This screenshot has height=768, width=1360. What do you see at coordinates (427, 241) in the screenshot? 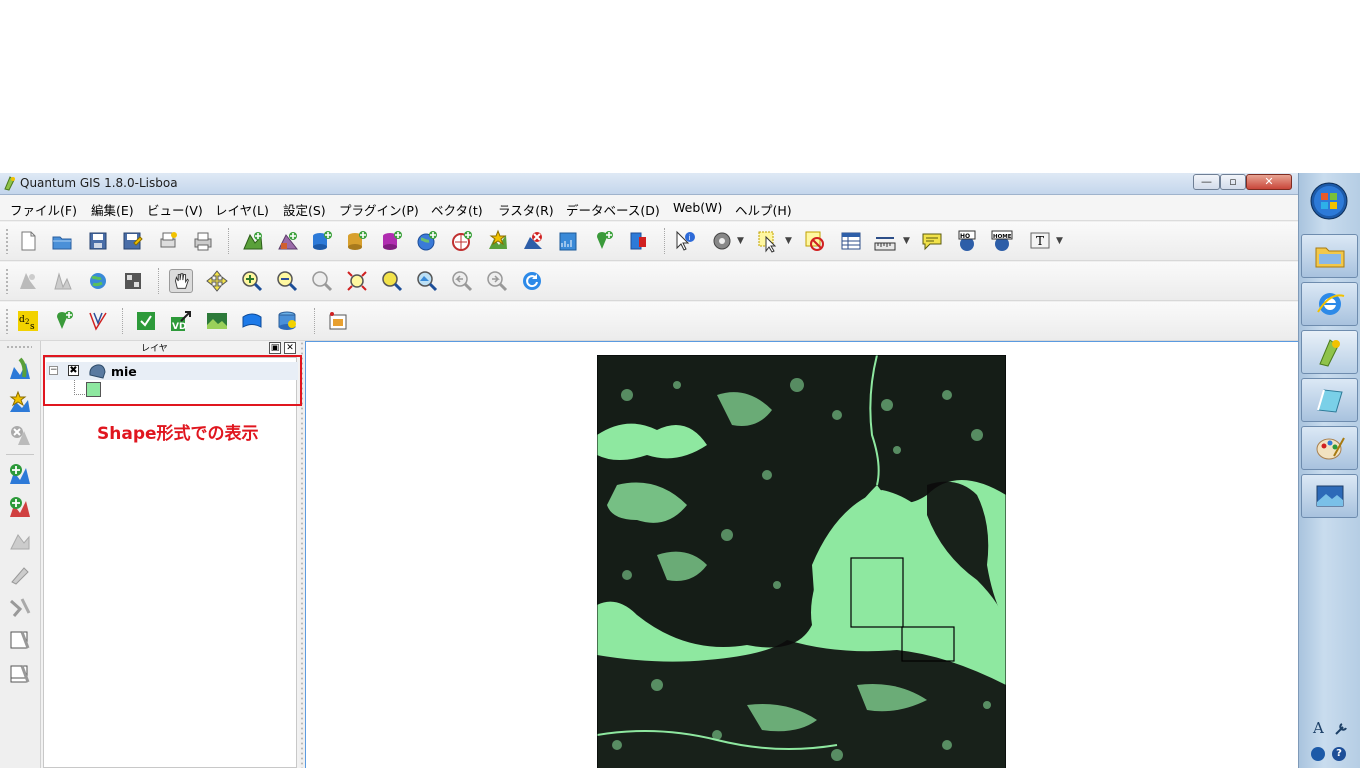
I see `add-wms-layer-icon` at bounding box center [427, 241].